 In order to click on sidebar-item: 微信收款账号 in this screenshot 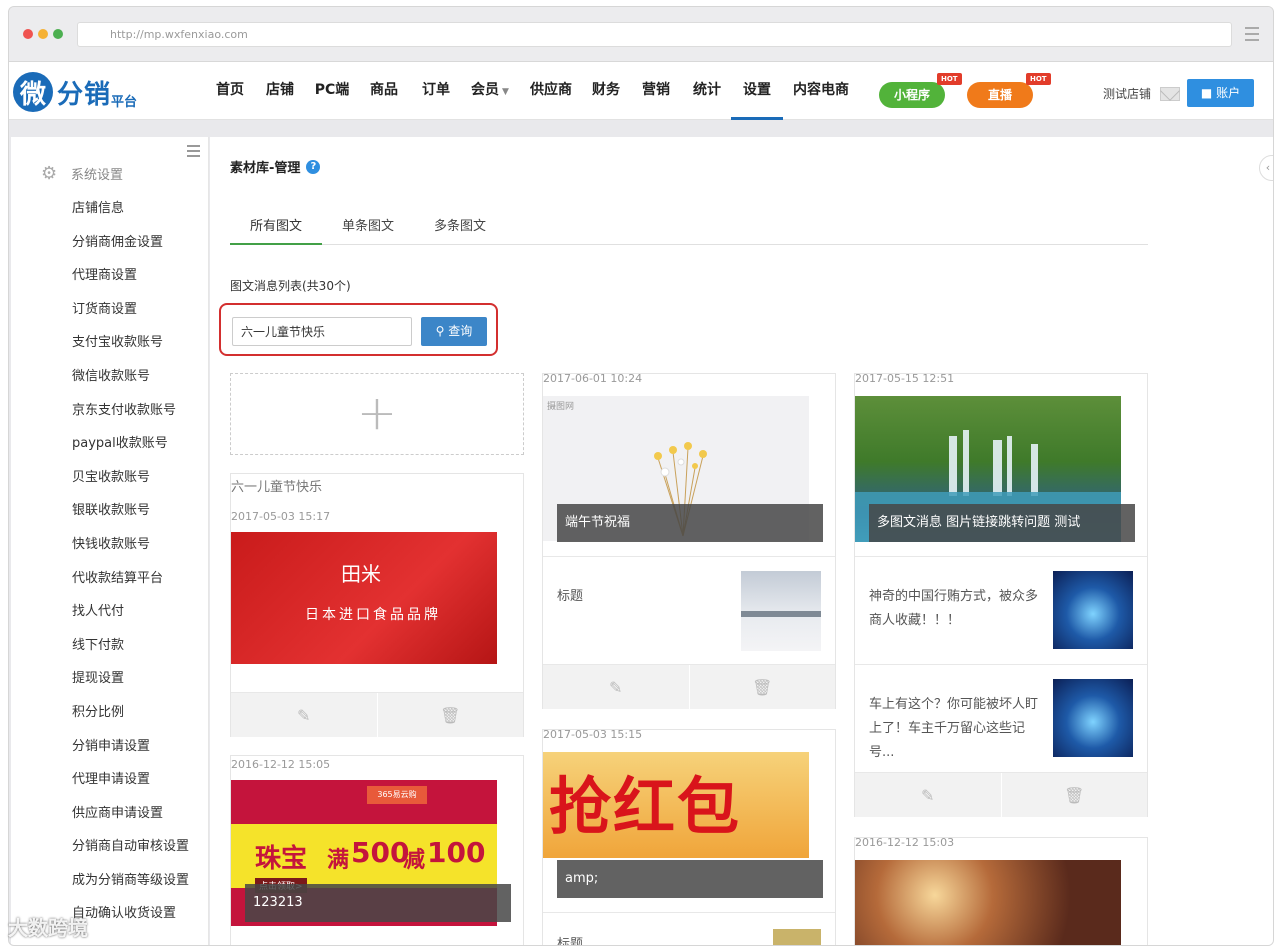, I will do `click(130, 384)`.